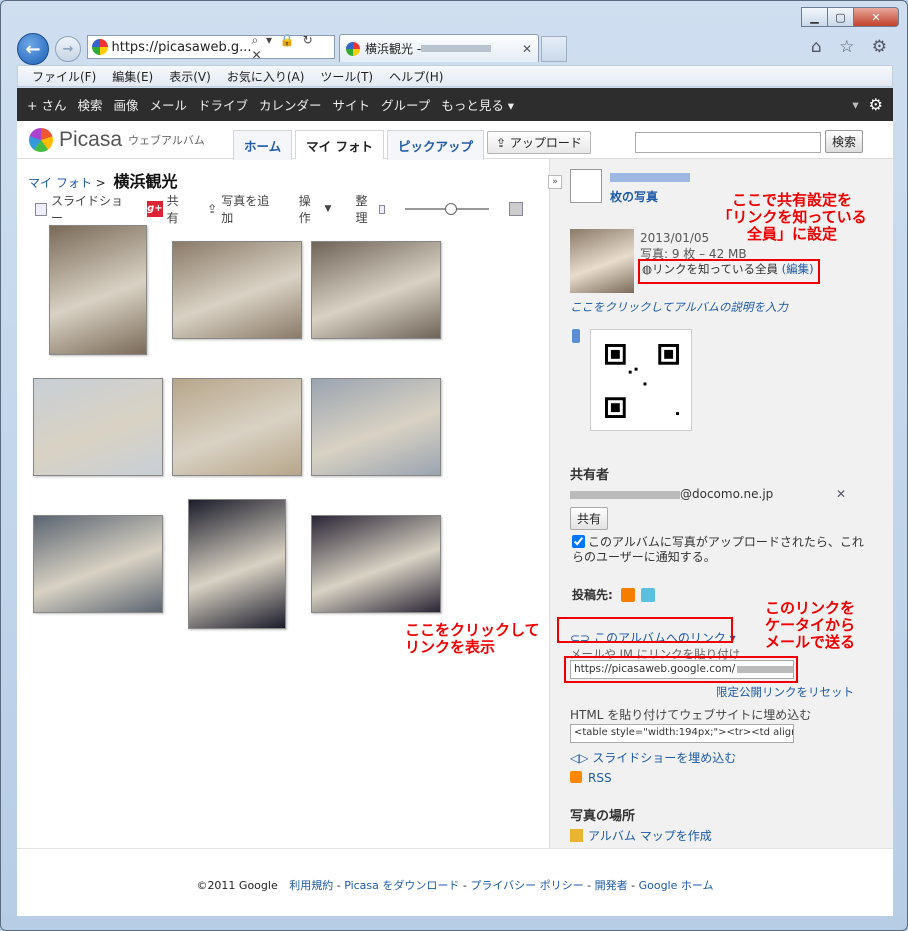 This screenshot has height=931, width=908. What do you see at coordinates (676, 885) in the screenshot?
I see `footer-google-home: Google ホーム` at bounding box center [676, 885].